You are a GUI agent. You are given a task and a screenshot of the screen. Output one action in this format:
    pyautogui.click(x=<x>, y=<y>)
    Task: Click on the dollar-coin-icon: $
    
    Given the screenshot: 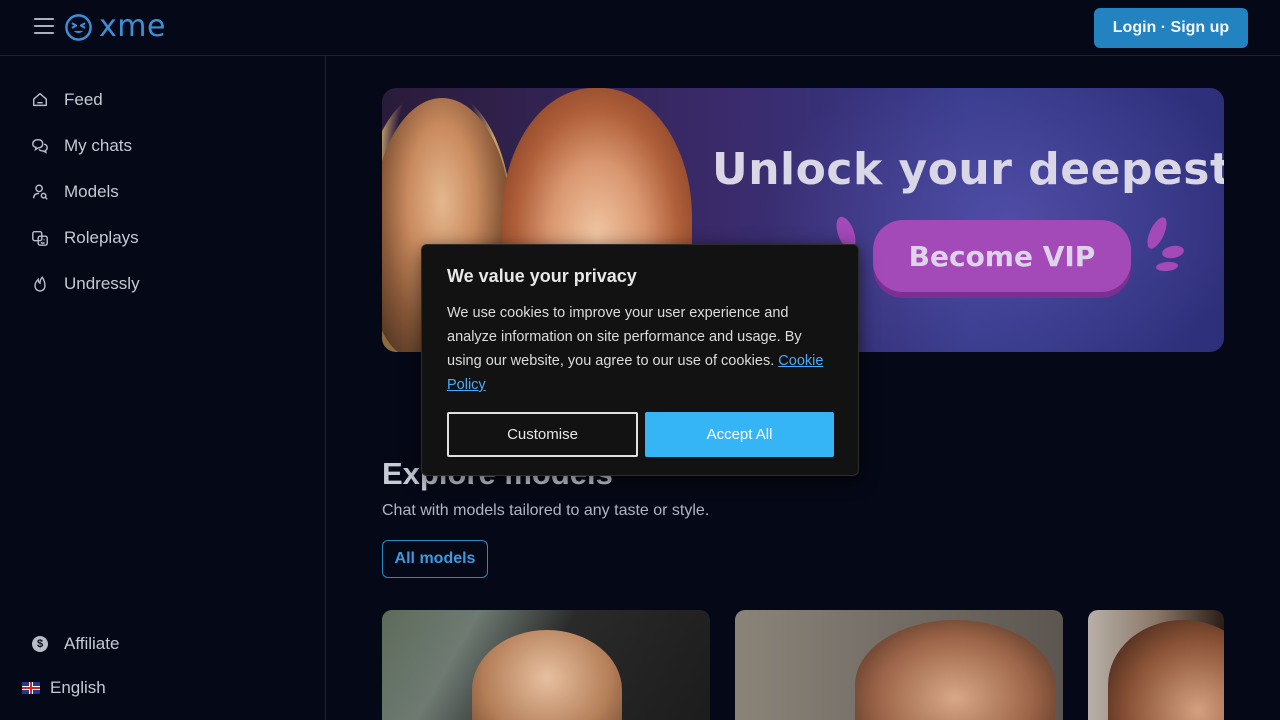 What is the action you would take?
    pyautogui.click(x=40, y=644)
    